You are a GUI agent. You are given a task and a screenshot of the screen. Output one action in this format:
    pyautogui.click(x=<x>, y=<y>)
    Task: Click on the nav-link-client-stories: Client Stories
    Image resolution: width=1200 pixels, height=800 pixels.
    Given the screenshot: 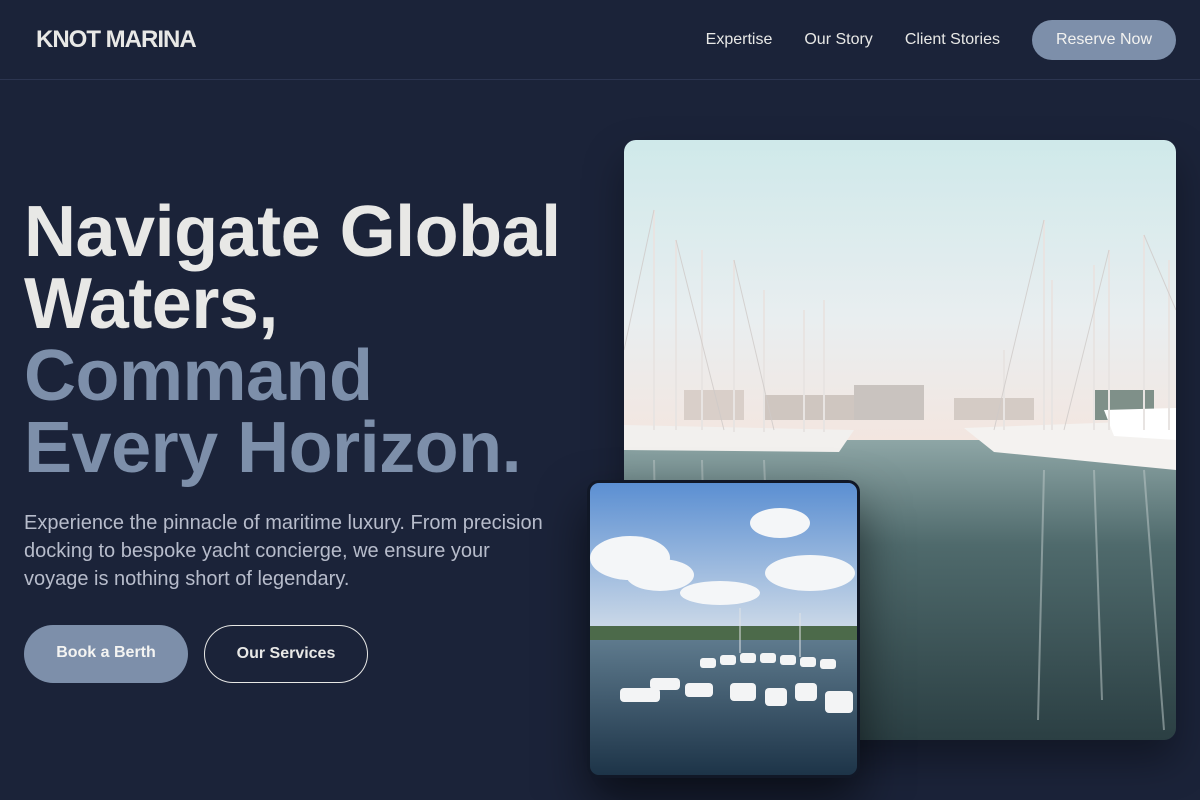 What is the action you would take?
    pyautogui.click(x=952, y=40)
    